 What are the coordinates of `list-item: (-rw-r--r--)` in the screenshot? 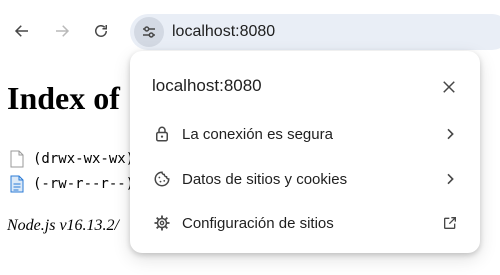 It's located at (72, 184).